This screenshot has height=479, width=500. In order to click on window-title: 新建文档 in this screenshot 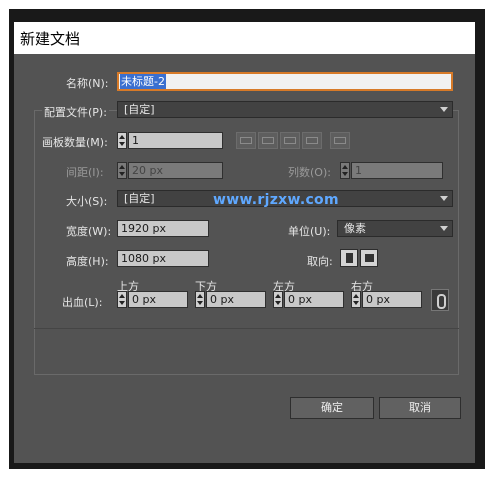, I will do `click(50, 39)`.